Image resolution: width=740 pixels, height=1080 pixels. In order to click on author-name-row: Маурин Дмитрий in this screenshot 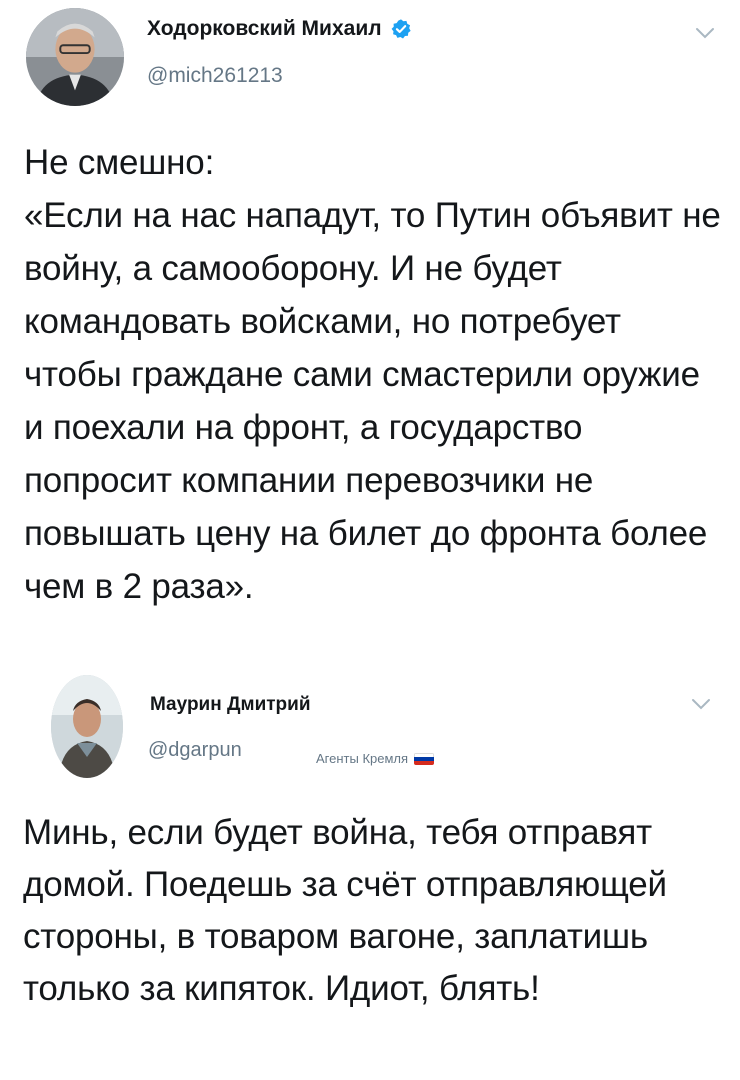, I will do `click(230, 705)`.